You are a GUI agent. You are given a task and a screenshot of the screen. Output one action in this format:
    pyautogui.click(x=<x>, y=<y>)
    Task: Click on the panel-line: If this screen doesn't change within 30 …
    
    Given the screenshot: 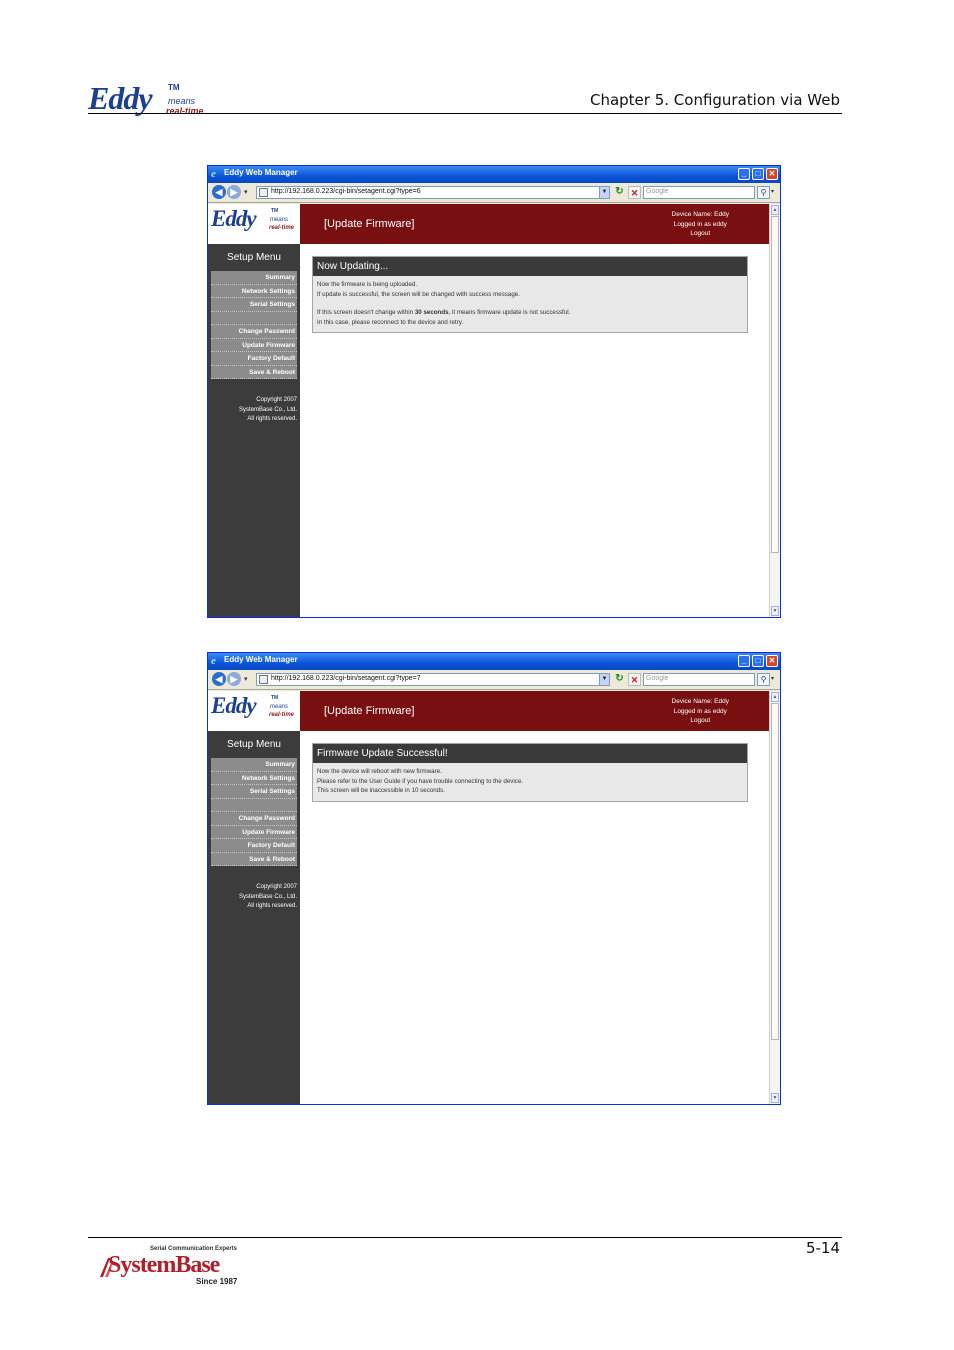 What is the action you would take?
    pyautogui.click(x=530, y=313)
    